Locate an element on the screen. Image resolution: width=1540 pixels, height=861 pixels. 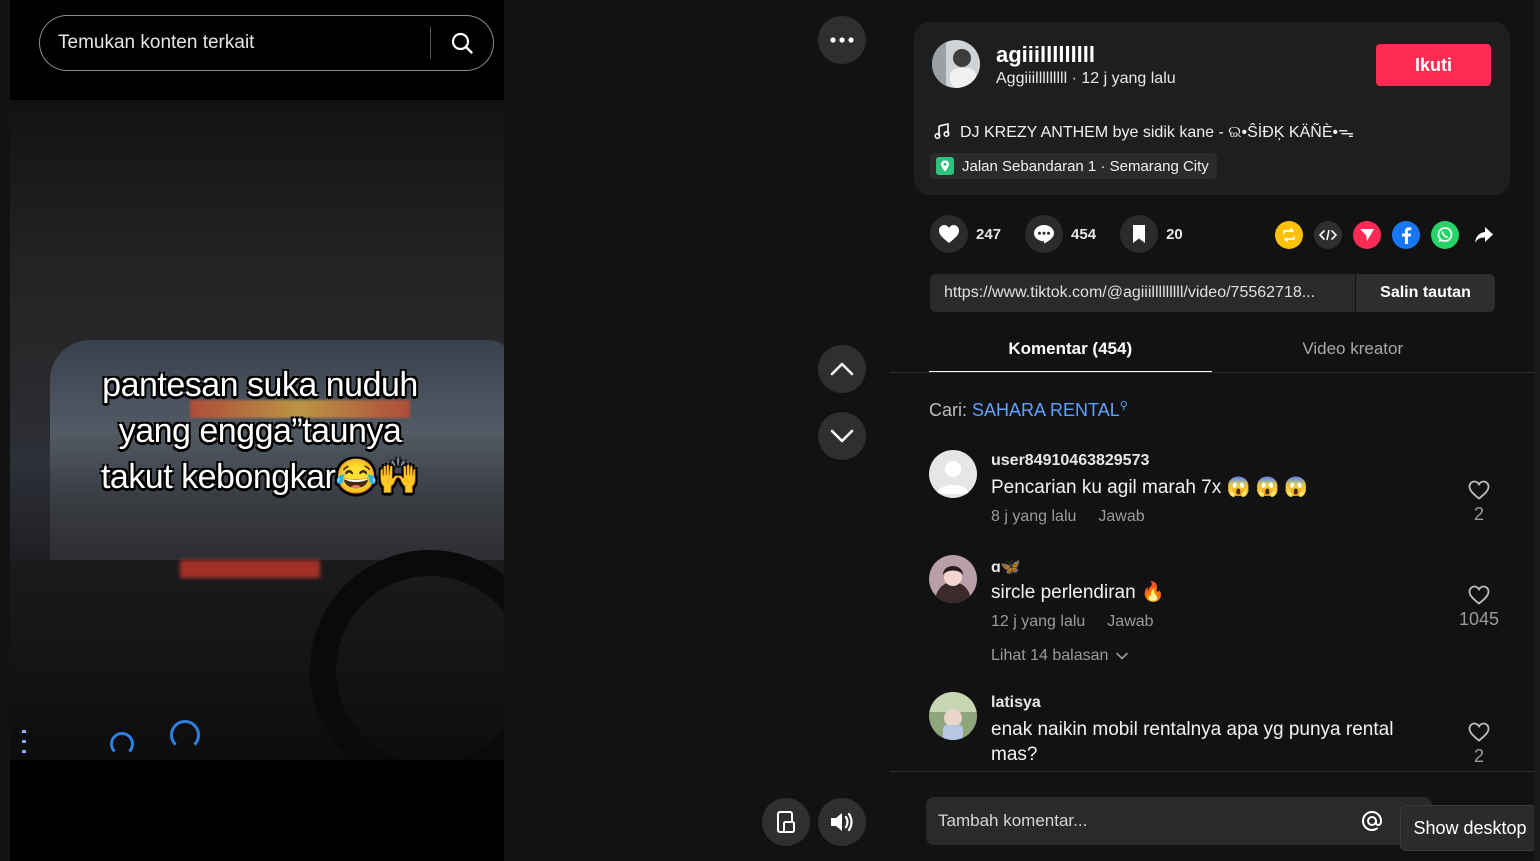
volume-button is located at coordinates (842, 822).